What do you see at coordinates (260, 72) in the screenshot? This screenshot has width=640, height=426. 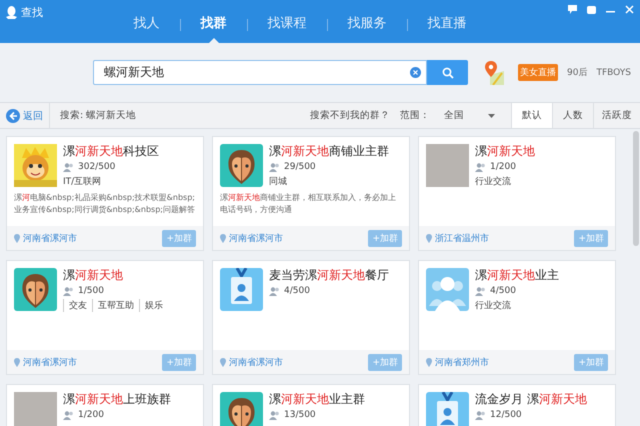 I see `search-field: 螺河新天地` at bounding box center [260, 72].